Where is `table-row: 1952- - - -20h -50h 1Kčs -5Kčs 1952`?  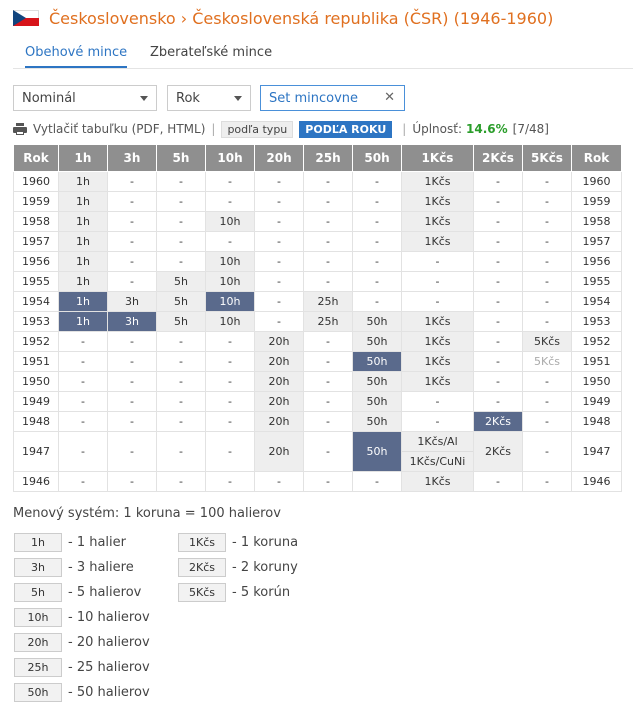 table-row: 1952- - - -20h -50h 1Kčs -5Kčs 1952 is located at coordinates (317, 341).